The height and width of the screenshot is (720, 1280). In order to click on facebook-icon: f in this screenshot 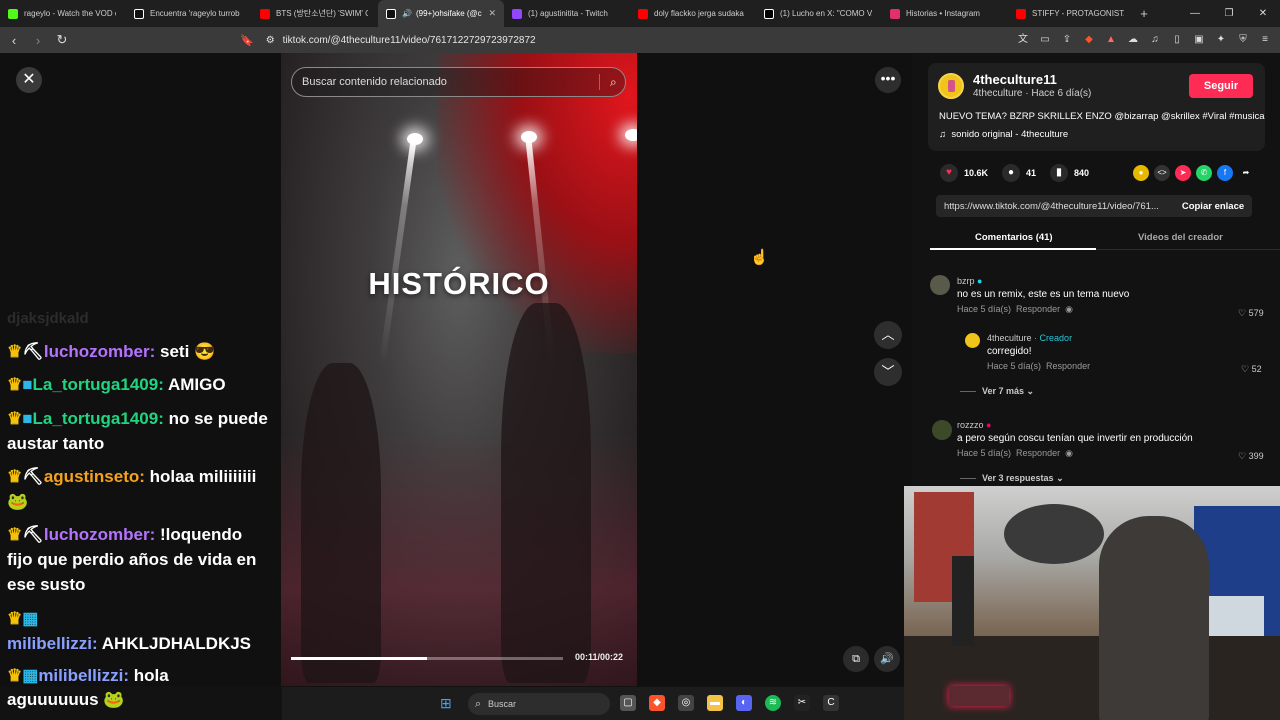, I will do `click(1225, 173)`.